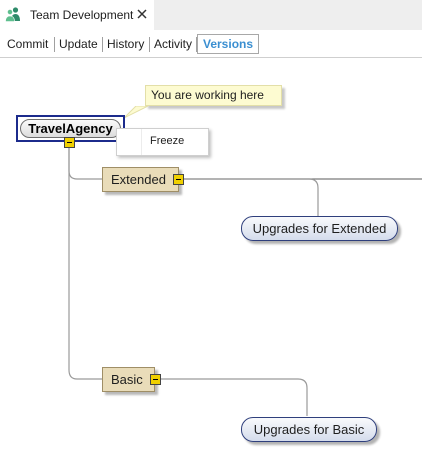 The height and width of the screenshot is (459, 422). What do you see at coordinates (142, 14) in the screenshot?
I see `close-icon` at bounding box center [142, 14].